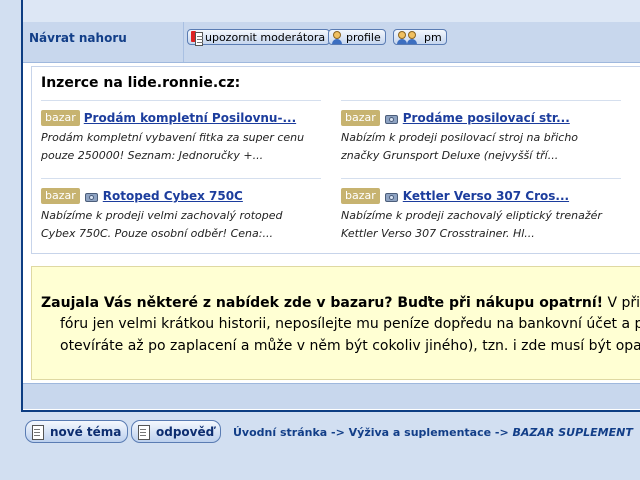 Image resolution: width=640 pixels, height=480 pixels. What do you see at coordinates (78, 38) in the screenshot?
I see `back-to-top-link: Návrat nahoru` at bounding box center [78, 38].